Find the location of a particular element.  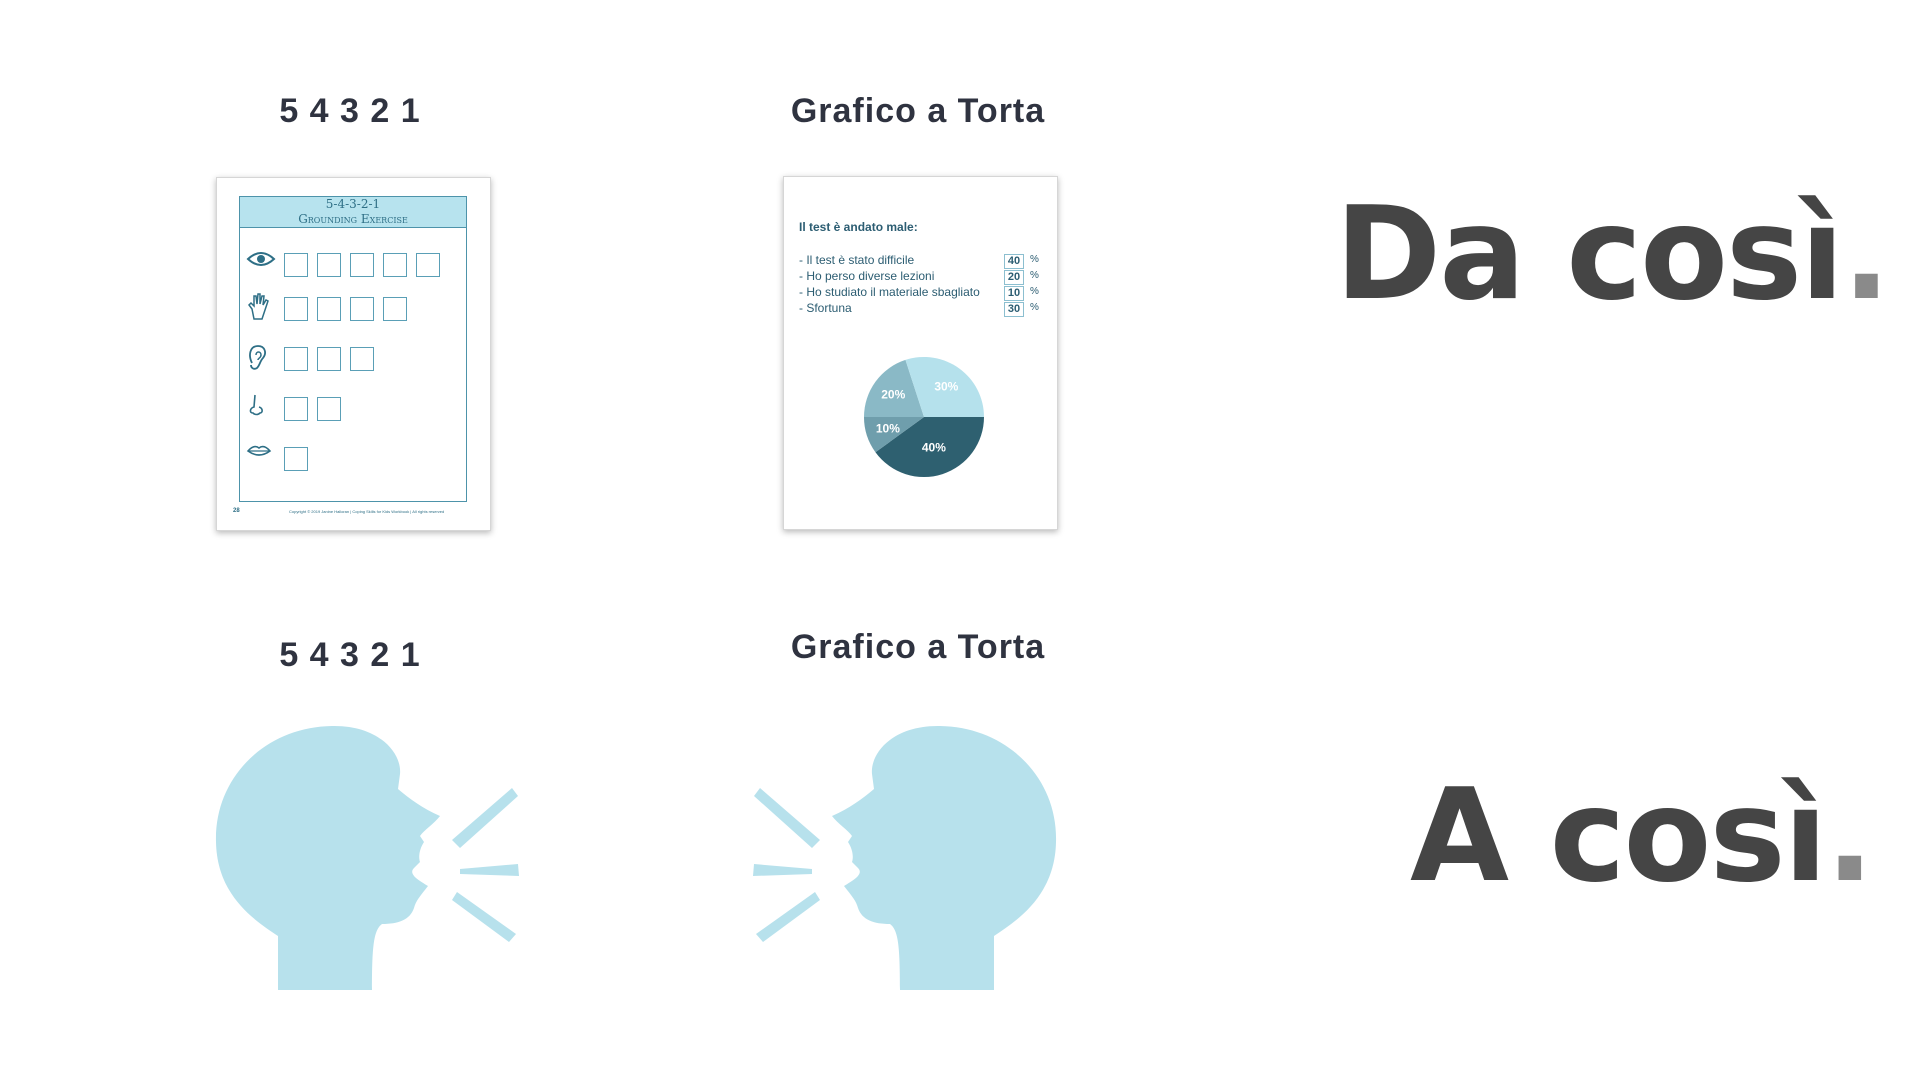

top-right-words: Da così is located at coordinates (1589, 254).